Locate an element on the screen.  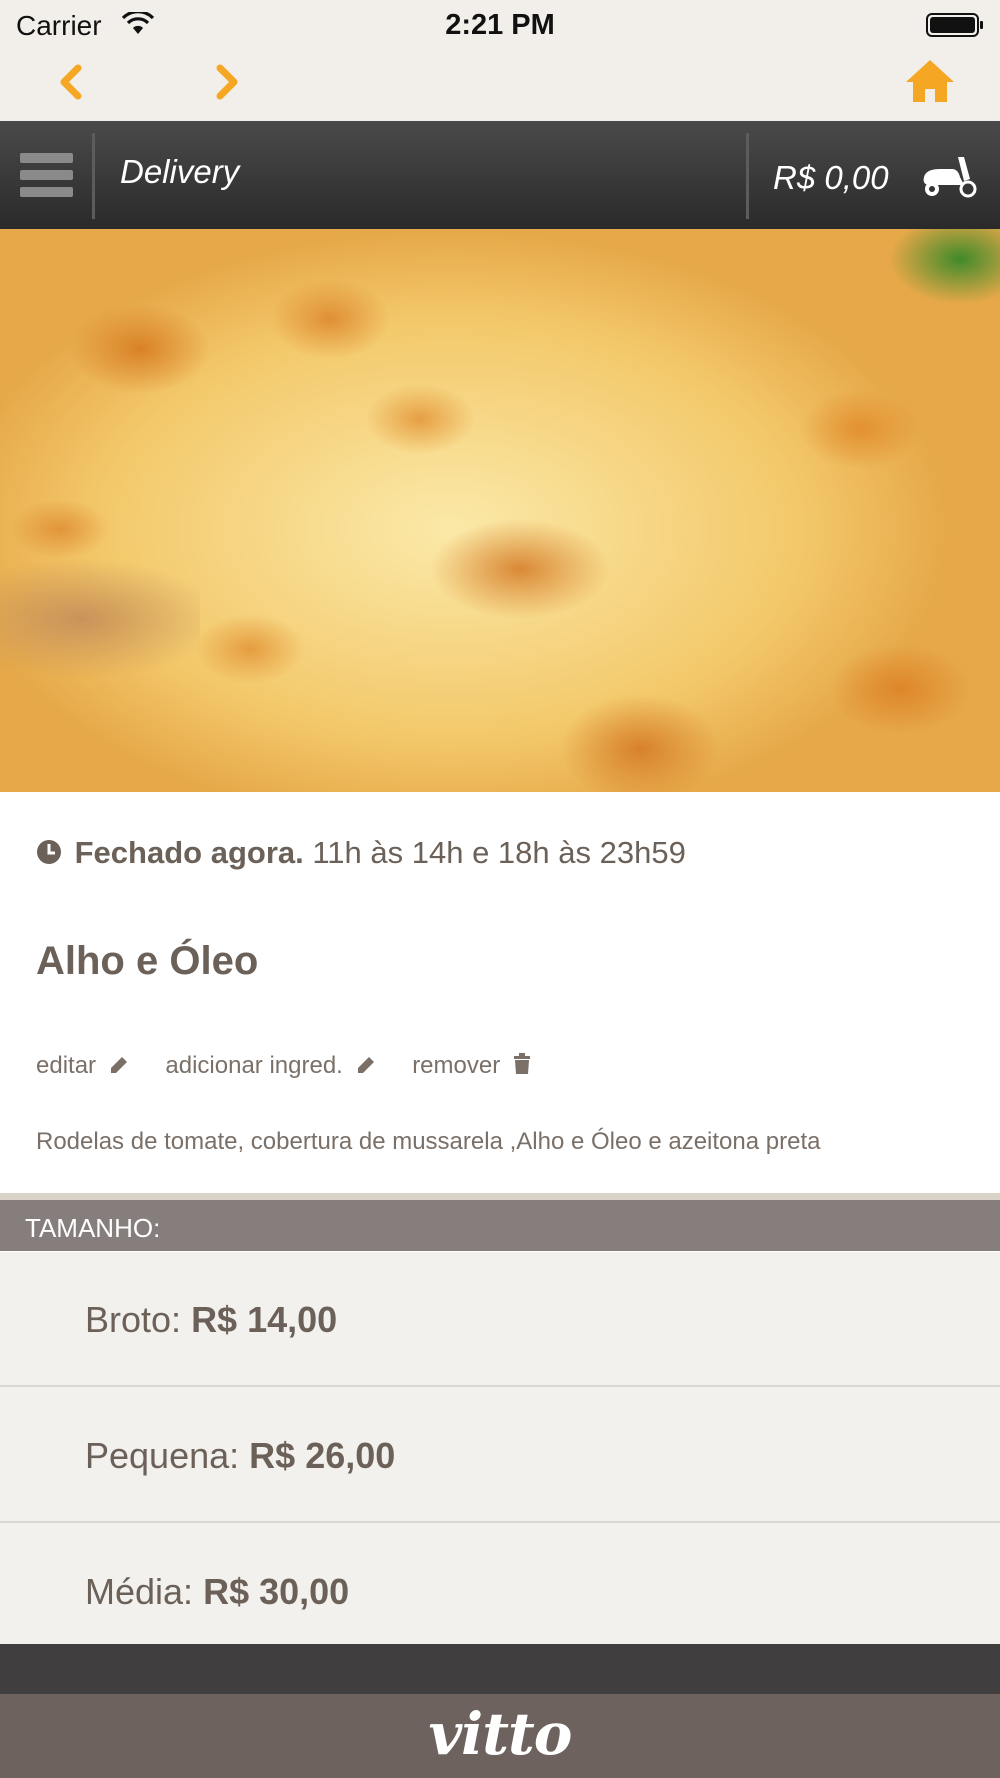
clock-icon is located at coordinates (49, 852).